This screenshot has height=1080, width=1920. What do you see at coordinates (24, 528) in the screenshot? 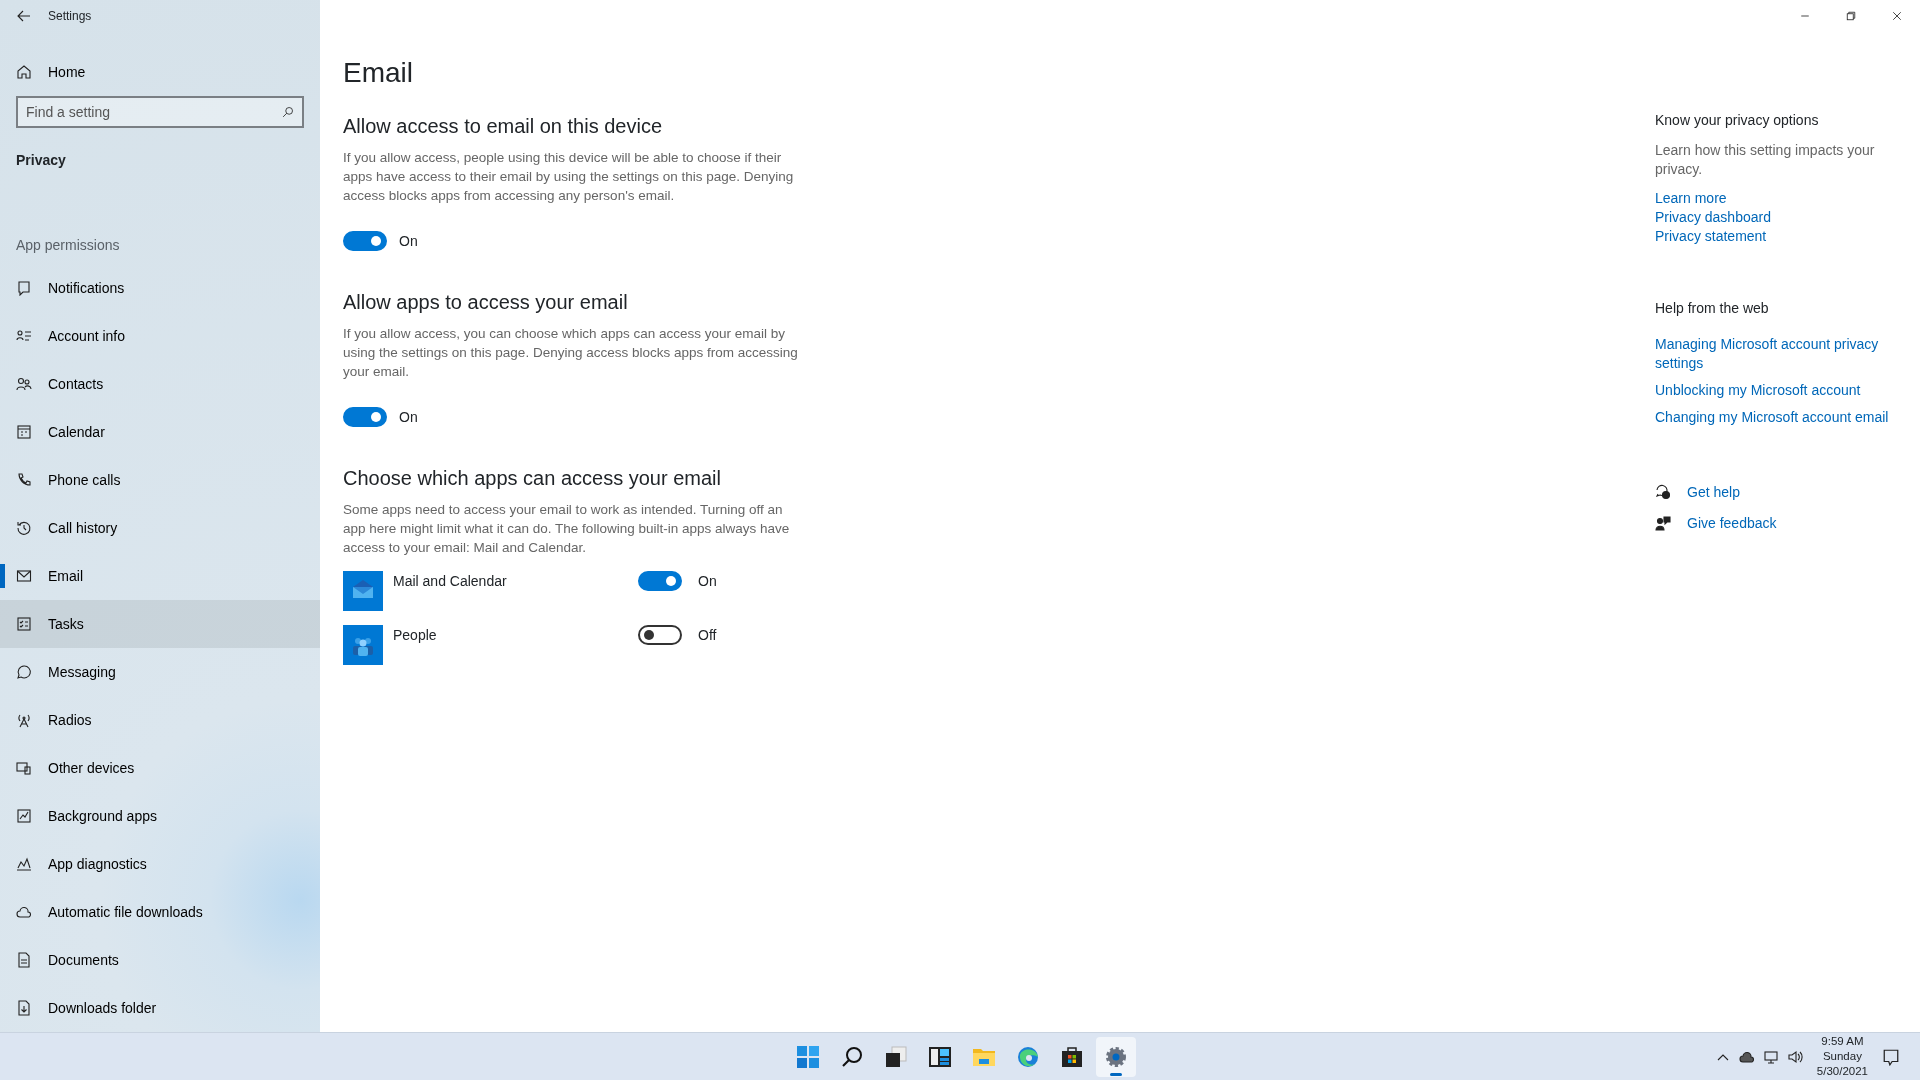
I see `history-icon` at bounding box center [24, 528].